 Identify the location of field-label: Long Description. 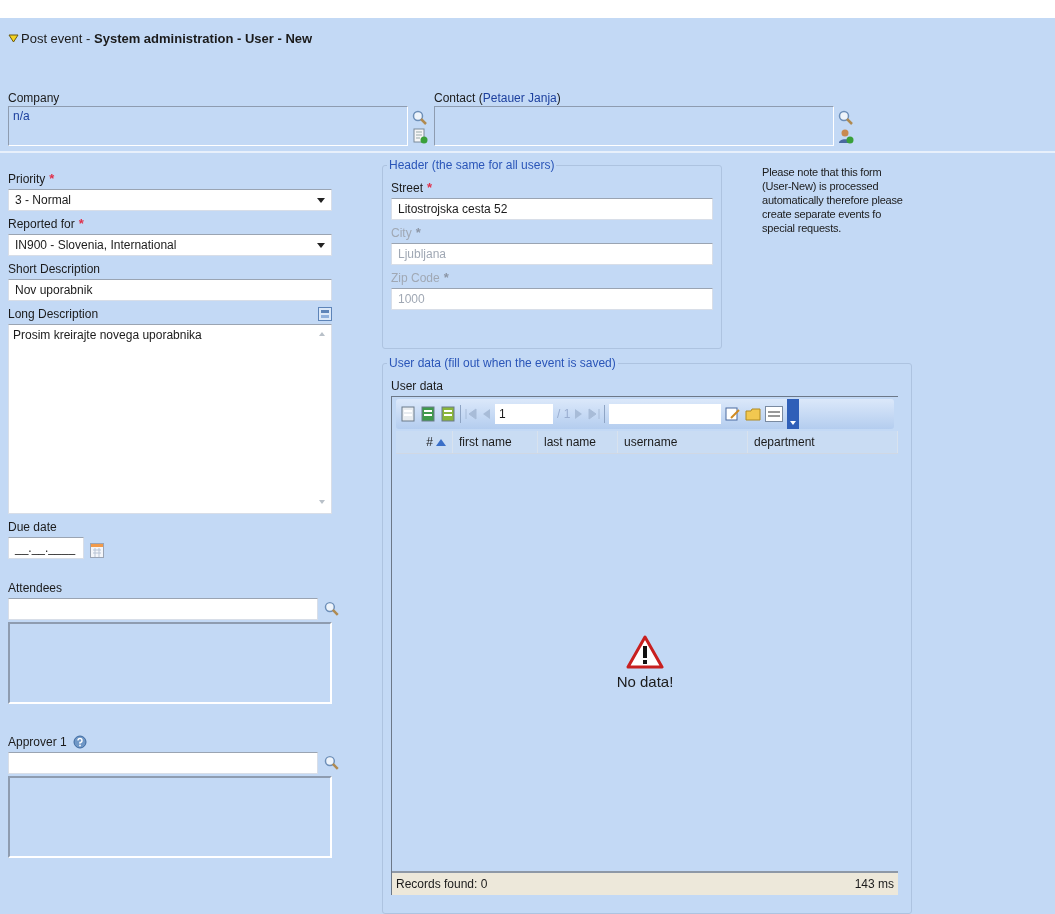
(53, 314).